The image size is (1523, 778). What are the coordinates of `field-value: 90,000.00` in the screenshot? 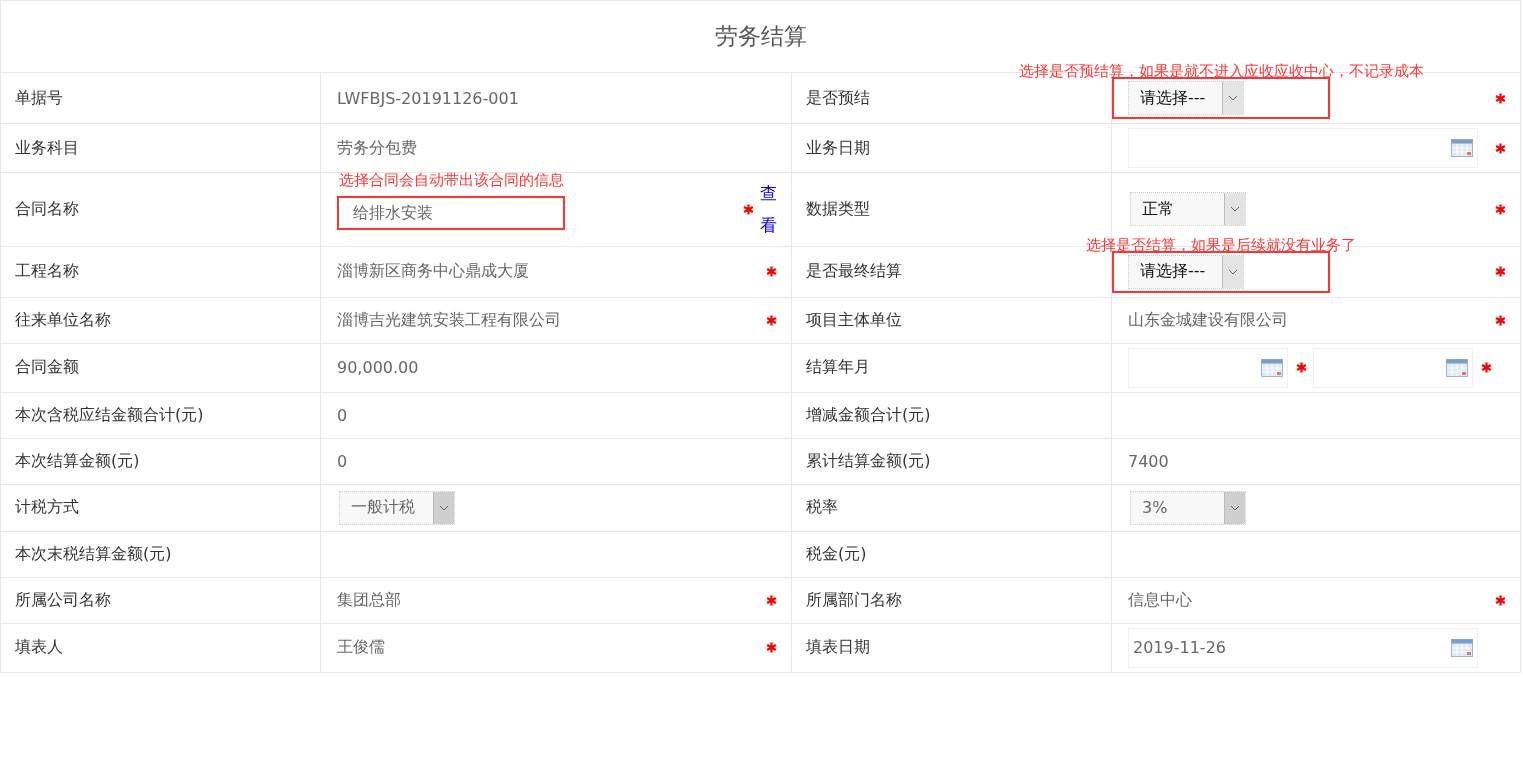 It's located at (378, 368).